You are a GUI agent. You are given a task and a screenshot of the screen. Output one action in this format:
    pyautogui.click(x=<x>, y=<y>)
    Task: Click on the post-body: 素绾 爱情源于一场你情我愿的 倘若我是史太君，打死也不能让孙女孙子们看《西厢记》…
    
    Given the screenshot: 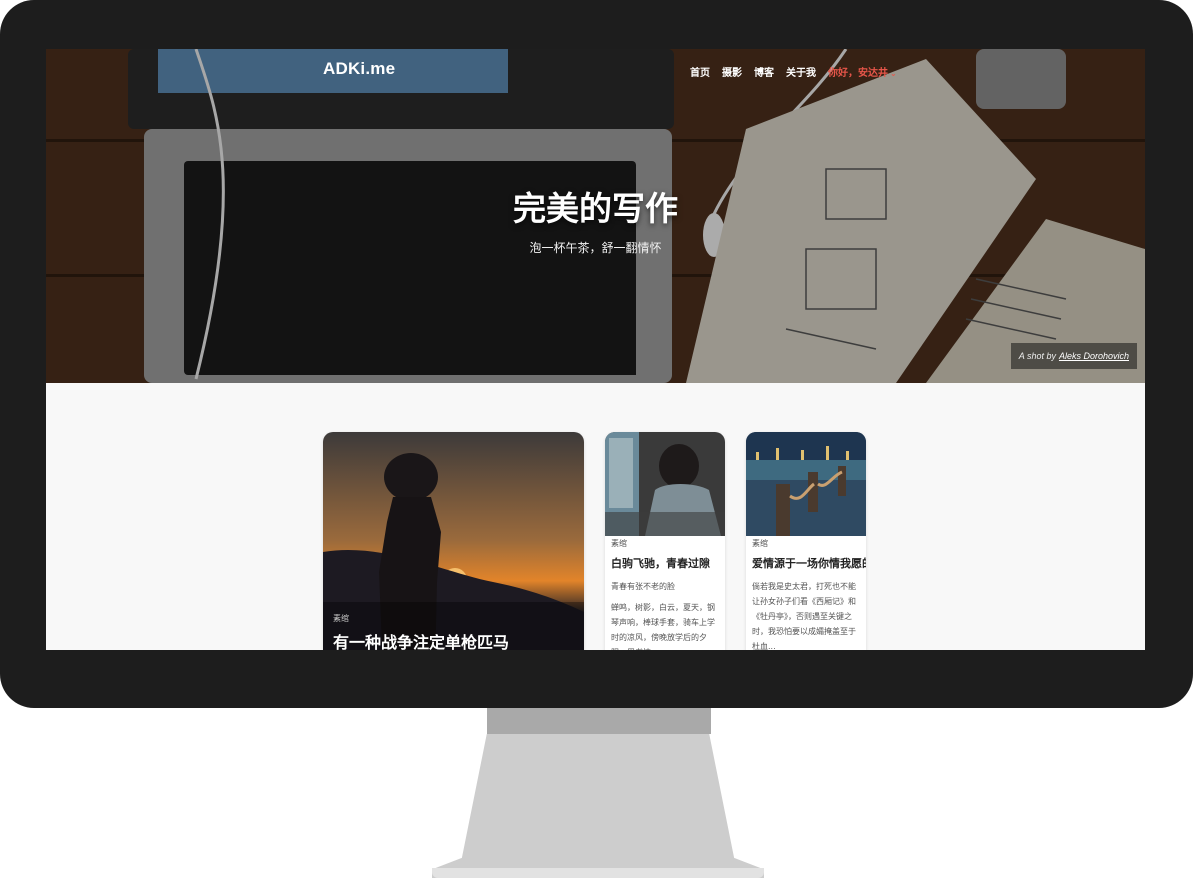 What is the action you would take?
    pyautogui.click(x=809, y=594)
    